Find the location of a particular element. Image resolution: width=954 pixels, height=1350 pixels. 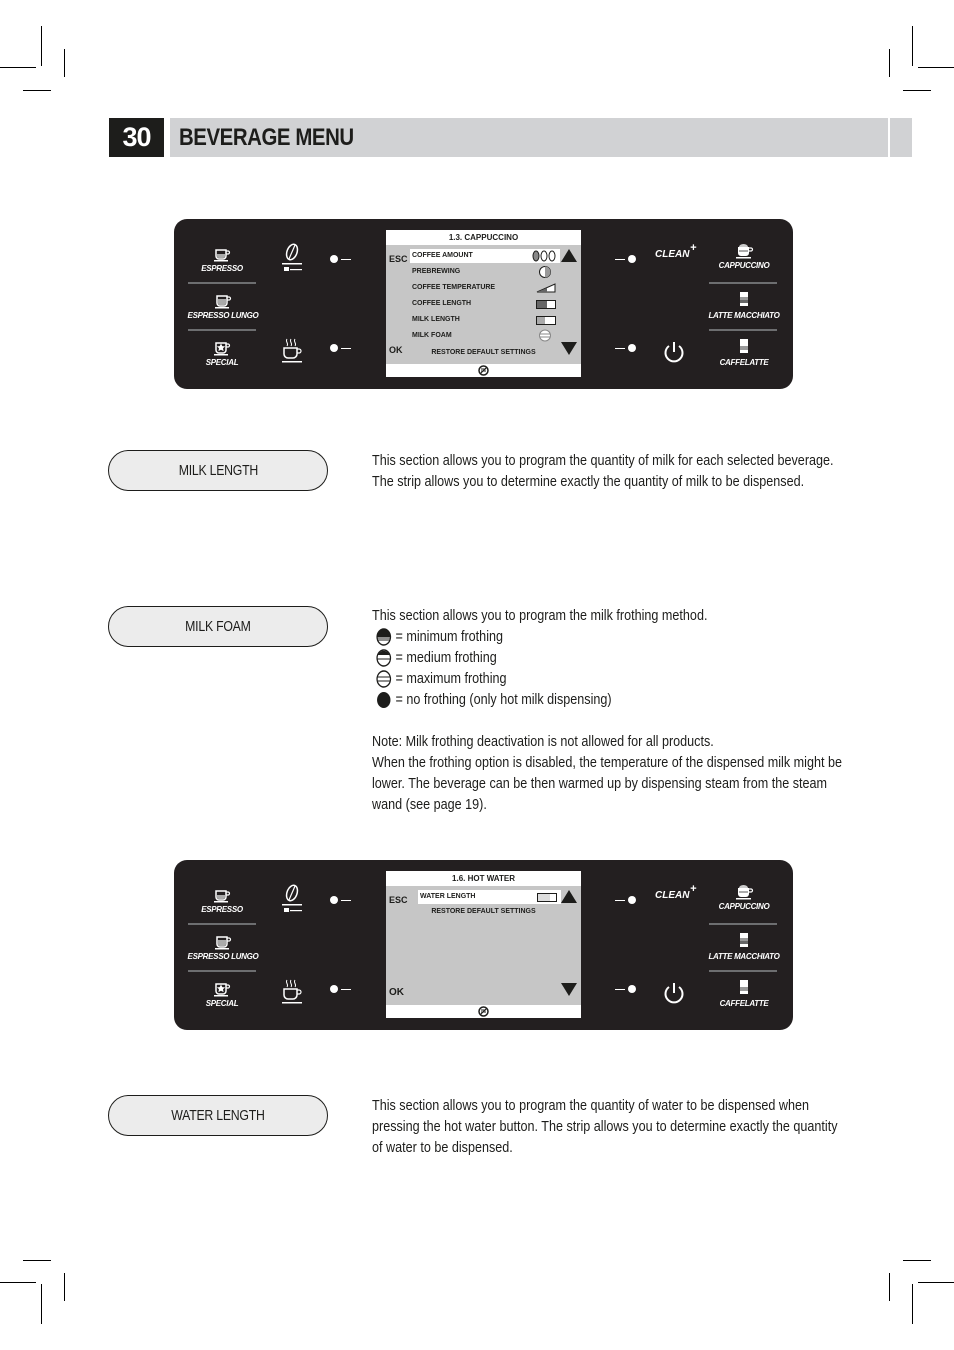

foam-minimum-icon is located at coordinates (384, 636).